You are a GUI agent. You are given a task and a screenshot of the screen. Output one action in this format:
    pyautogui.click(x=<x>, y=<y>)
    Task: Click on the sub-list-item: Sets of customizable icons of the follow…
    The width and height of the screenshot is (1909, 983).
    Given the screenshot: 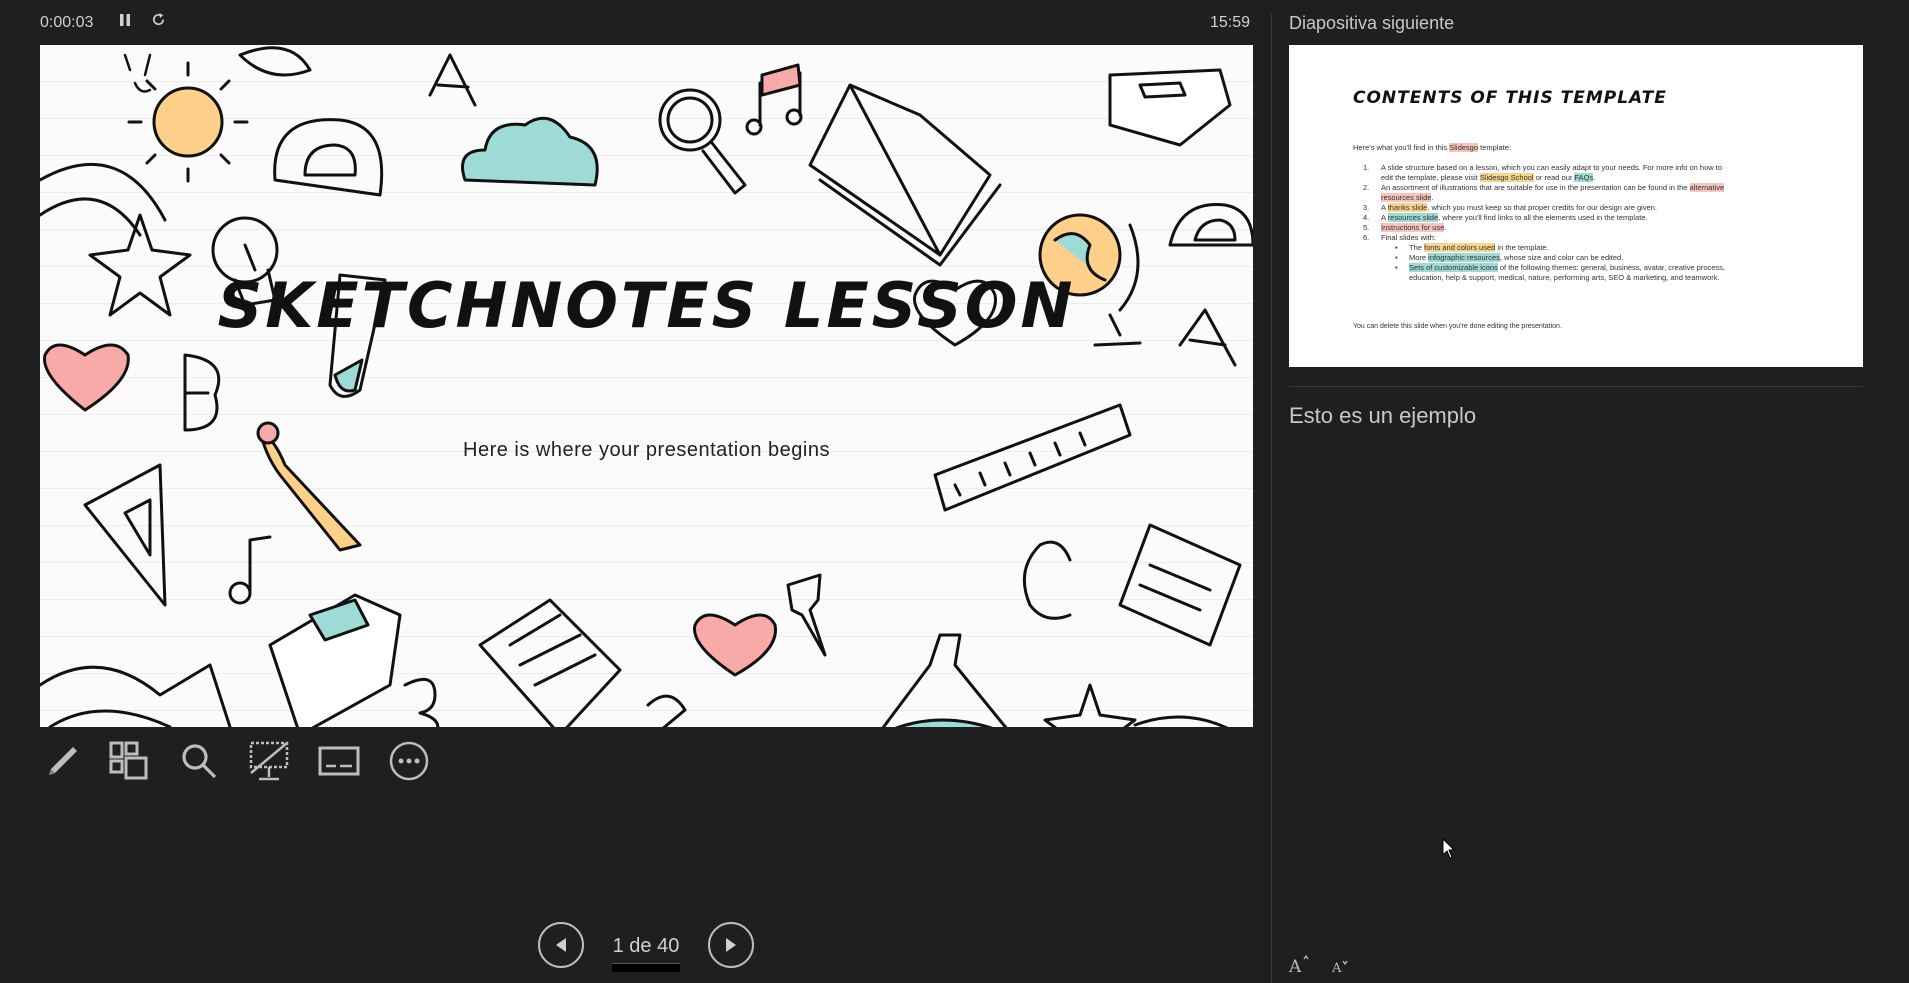 What is the action you would take?
    pyautogui.click(x=1564, y=273)
    